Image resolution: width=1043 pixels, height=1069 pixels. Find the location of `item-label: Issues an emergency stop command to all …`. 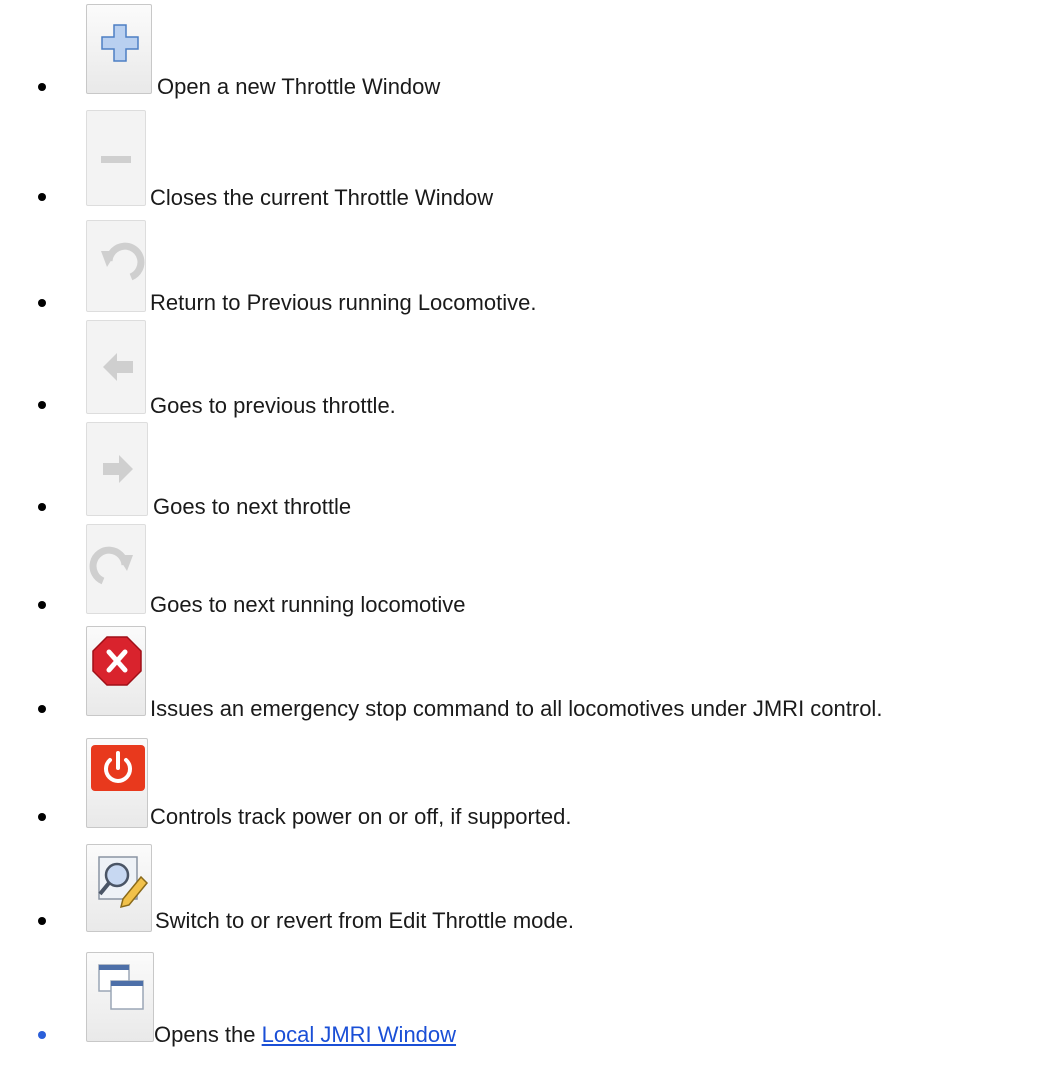

item-label: Issues an emergency stop command to all … is located at coordinates (516, 708).